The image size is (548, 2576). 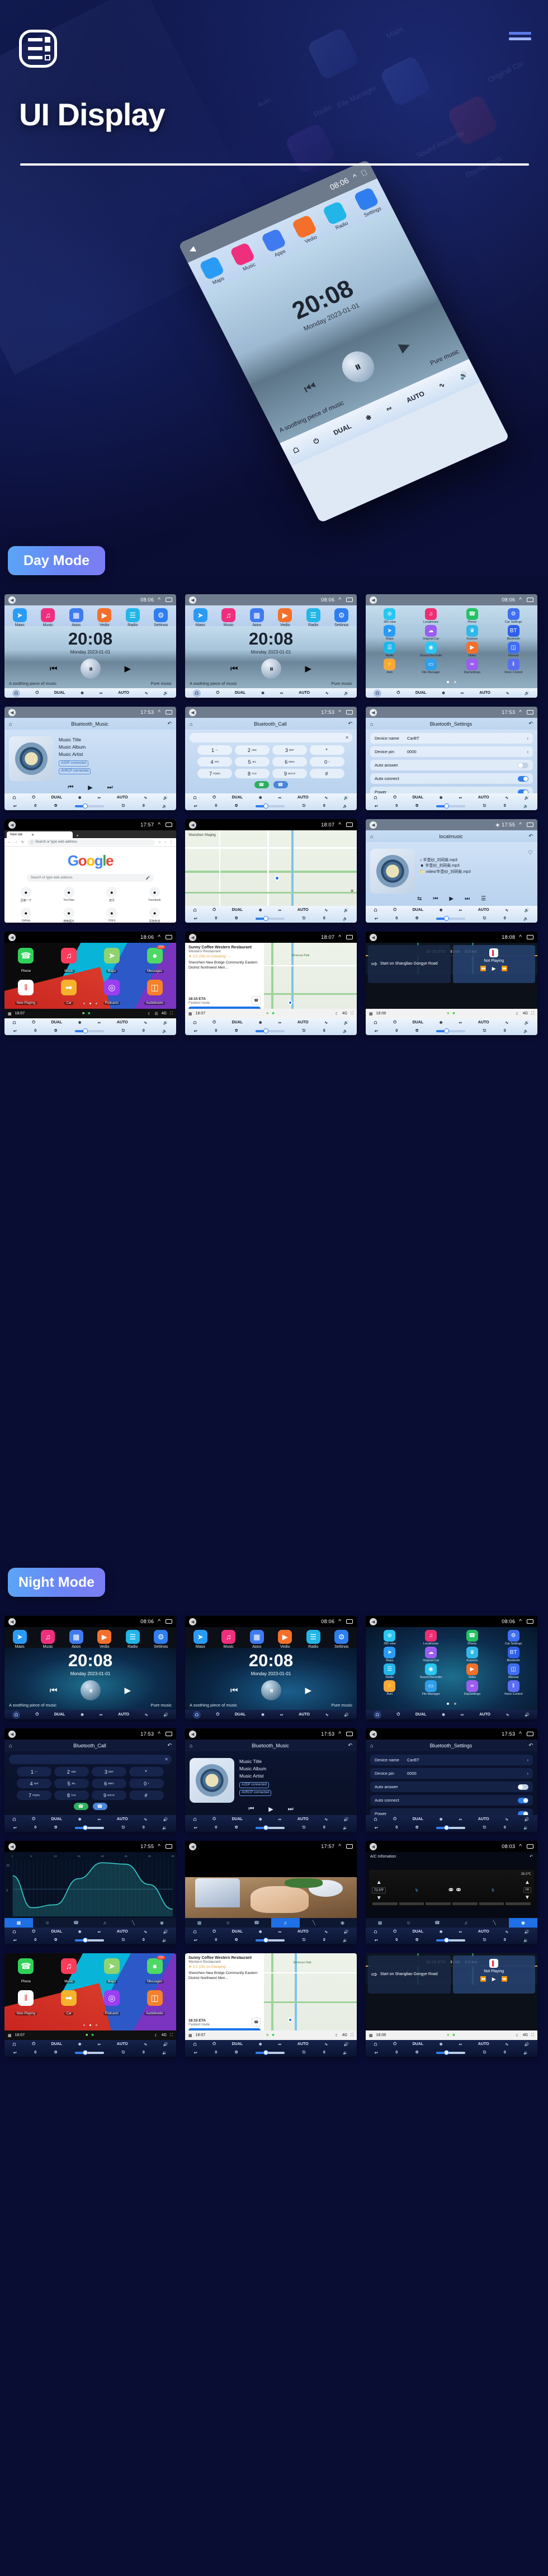 What do you see at coordinates (91, 669) in the screenshot?
I see `pause-icon: ⏸` at bounding box center [91, 669].